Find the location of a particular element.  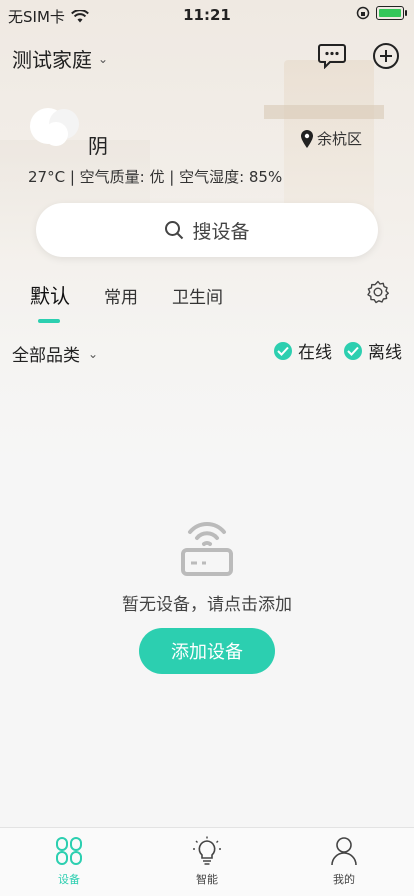

location: 余杭区 is located at coordinates (331, 138).